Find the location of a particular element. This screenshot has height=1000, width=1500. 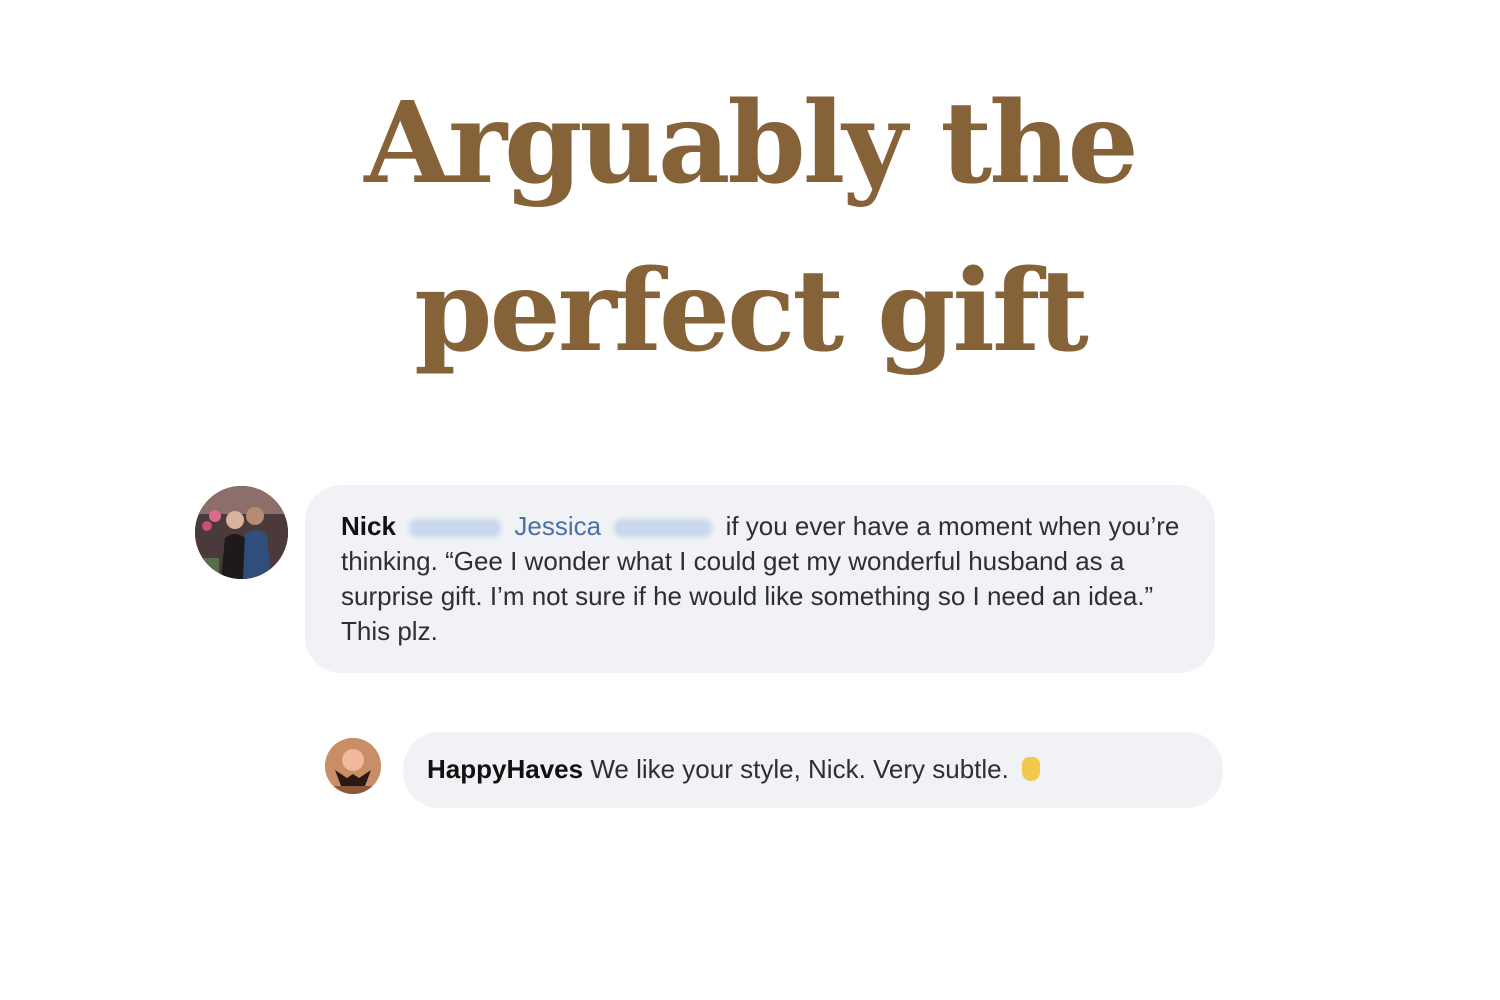

comment-mention: Jessica is located at coordinates (557, 526).